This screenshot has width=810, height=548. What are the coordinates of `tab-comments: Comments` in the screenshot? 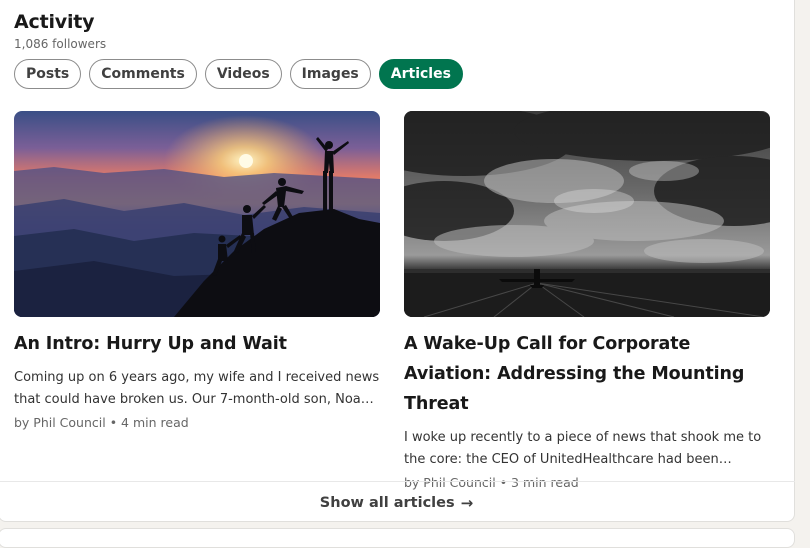 It's located at (143, 74).